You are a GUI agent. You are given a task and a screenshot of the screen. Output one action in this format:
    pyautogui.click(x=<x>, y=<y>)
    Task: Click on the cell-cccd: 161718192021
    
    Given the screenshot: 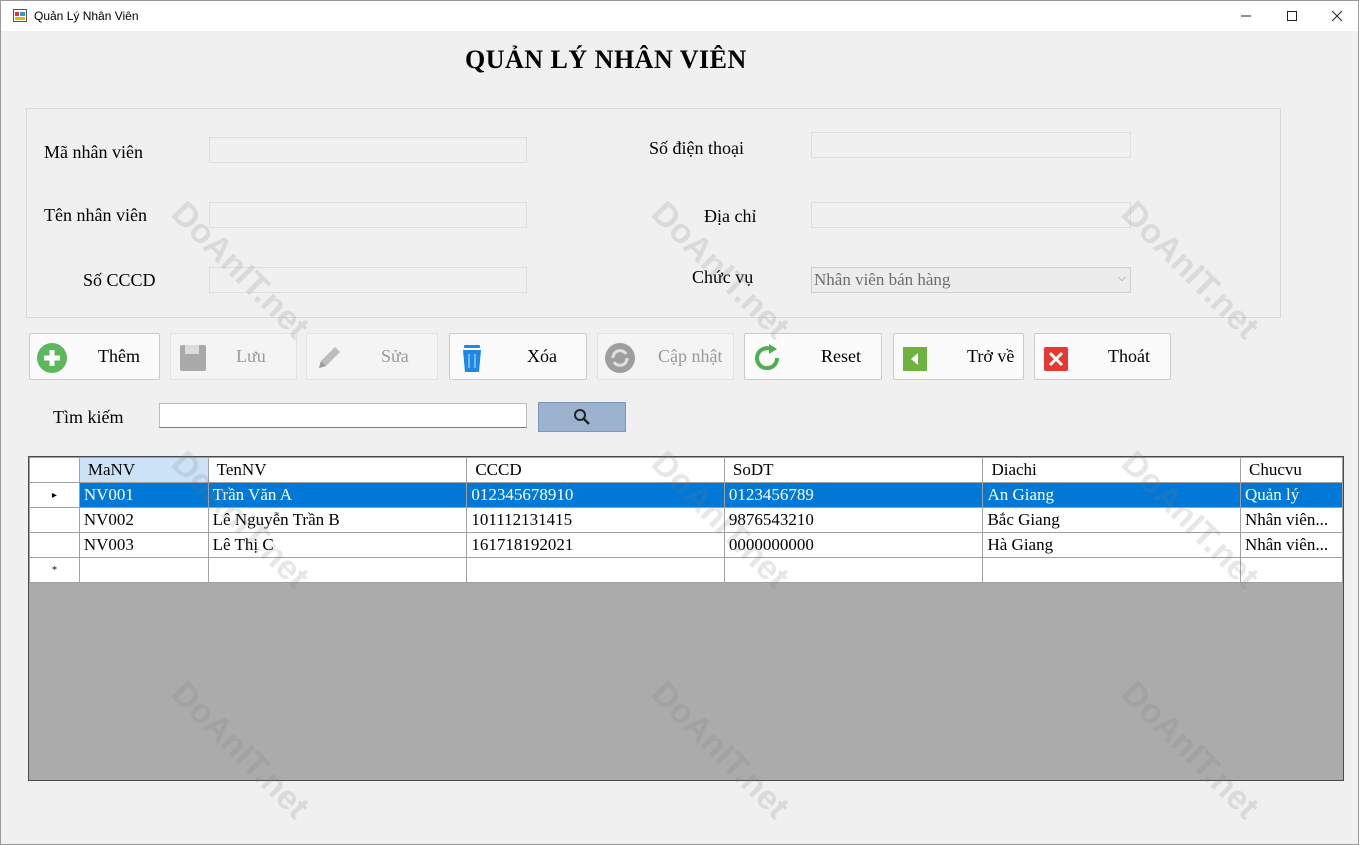 What is the action you would take?
    pyautogui.click(x=595, y=545)
    